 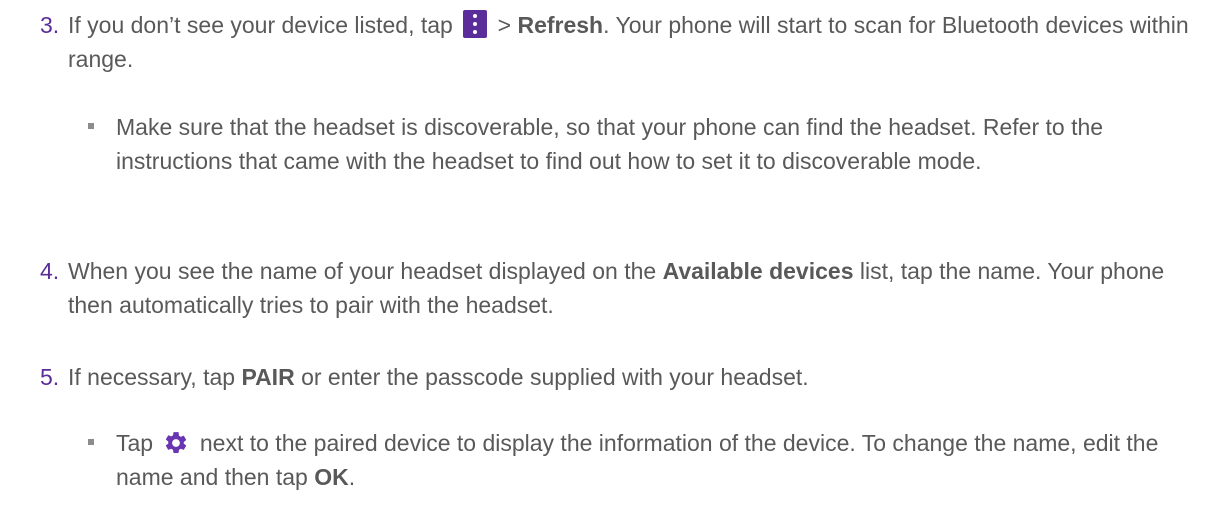 What do you see at coordinates (50, 377) in the screenshot?
I see `step-number: 5.` at bounding box center [50, 377].